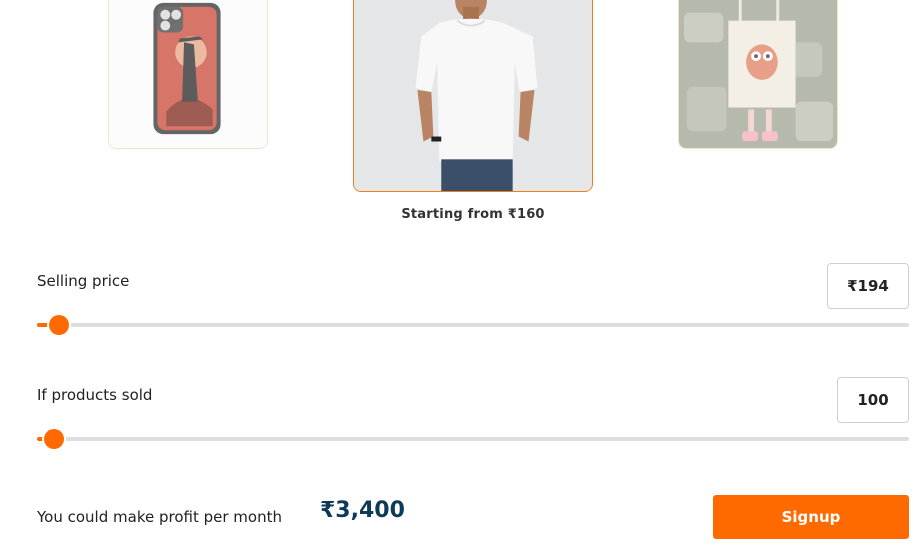 This screenshot has height=547, width=923. I want to click on product-card-tote-bag, so click(758, 74).